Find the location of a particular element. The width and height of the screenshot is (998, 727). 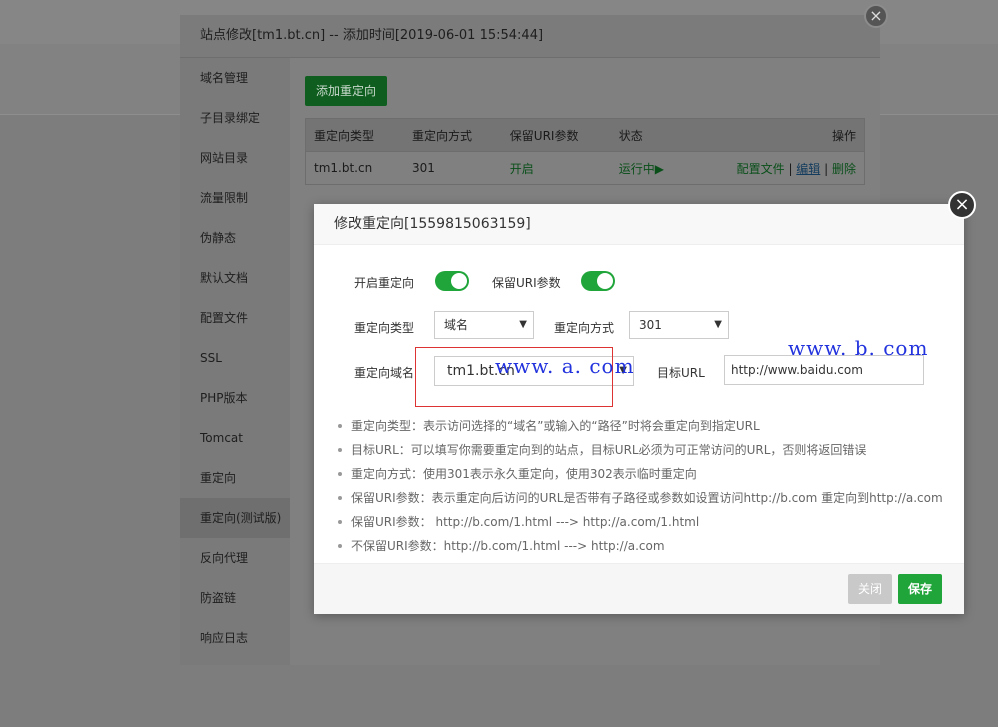

cell-domain: tm1.bt.cn is located at coordinates (343, 168).